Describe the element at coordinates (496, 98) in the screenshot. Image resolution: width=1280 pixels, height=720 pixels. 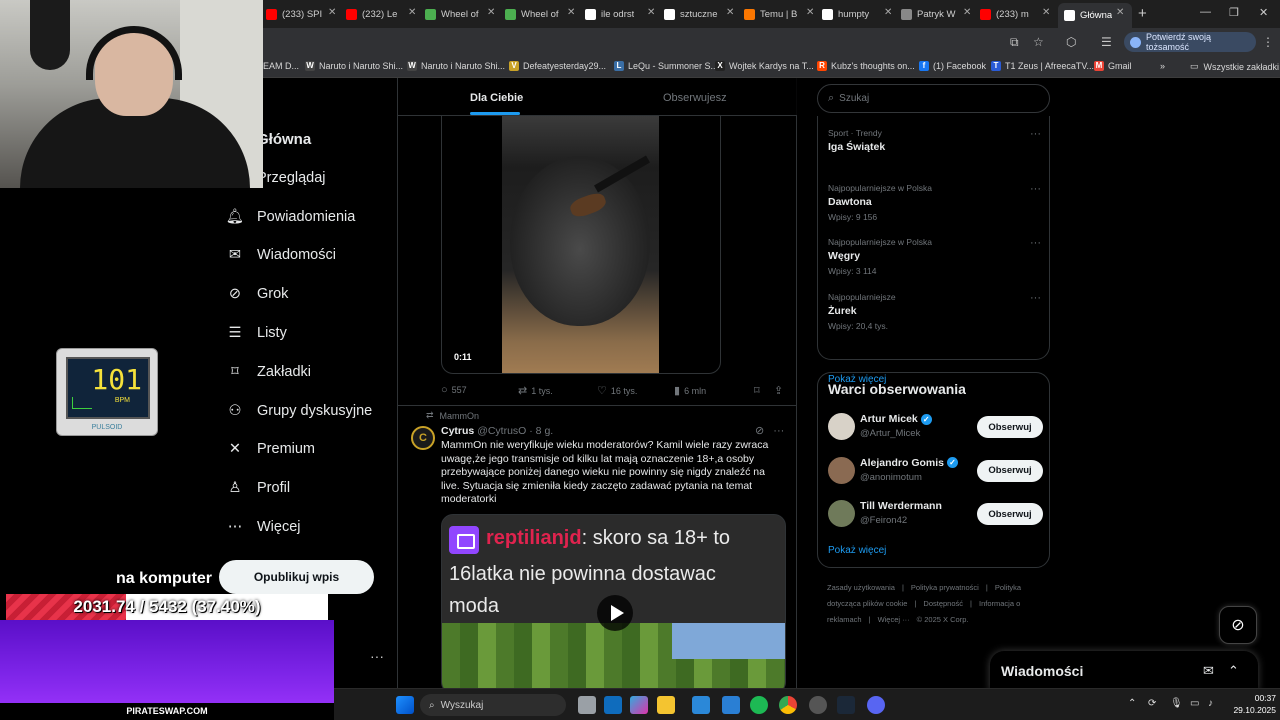
I see `tab-for-you: Dla Ciebie` at that location.